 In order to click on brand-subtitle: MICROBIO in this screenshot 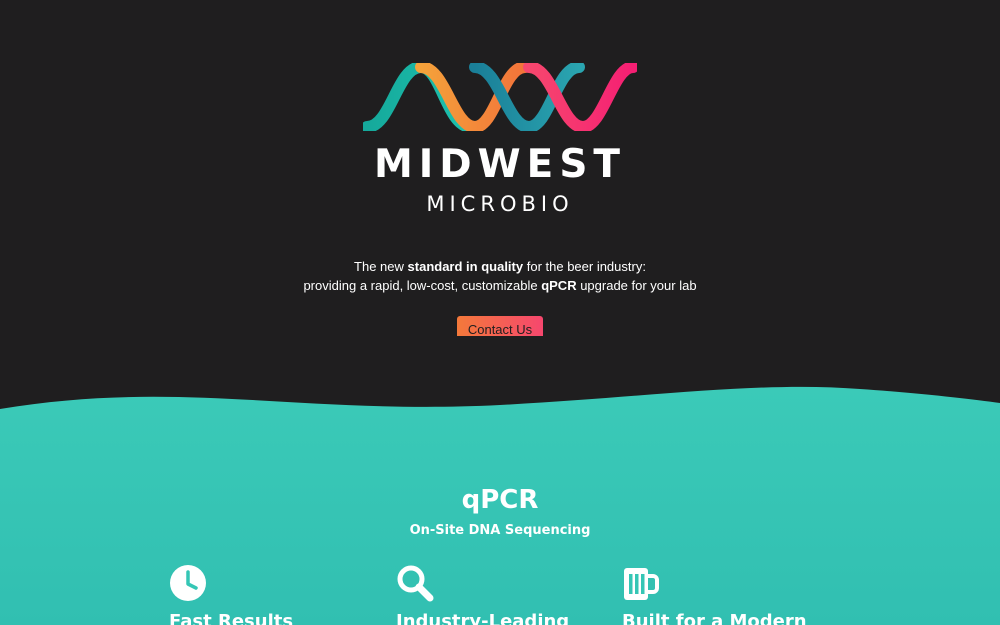, I will do `click(500, 204)`.